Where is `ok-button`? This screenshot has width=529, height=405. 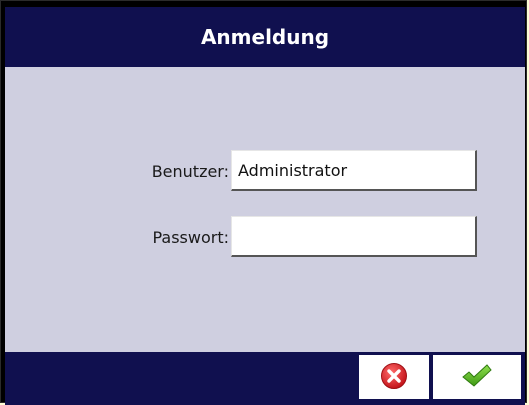
ok-button is located at coordinates (477, 377).